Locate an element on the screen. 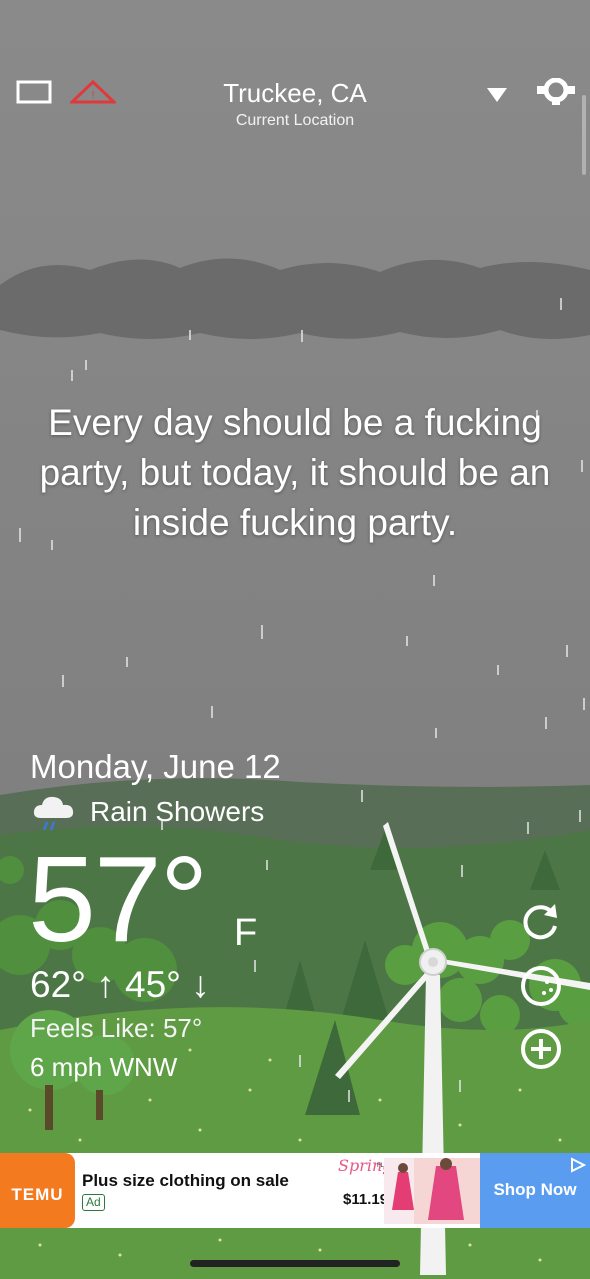 The height and width of the screenshot is (1279, 590). wind-speed: 6 mph WNW is located at coordinates (104, 1067).